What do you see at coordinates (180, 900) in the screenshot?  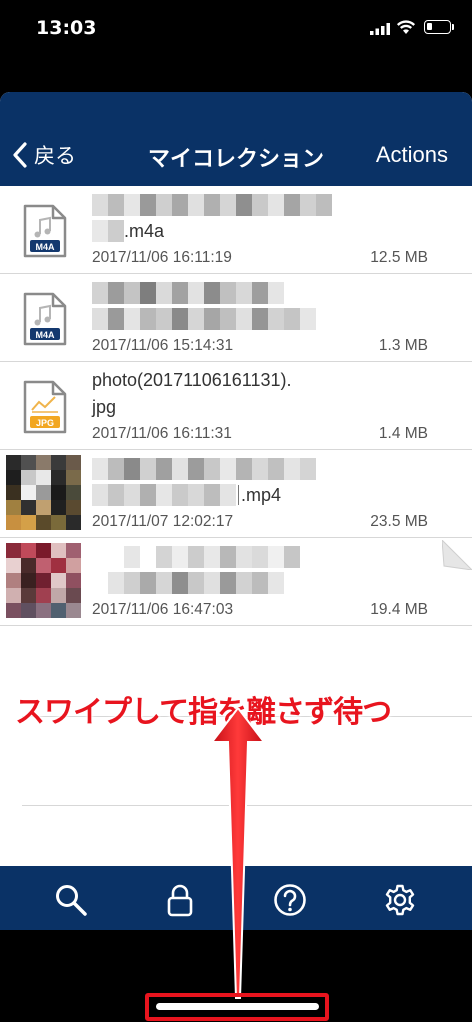 I see `lock-icon` at bounding box center [180, 900].